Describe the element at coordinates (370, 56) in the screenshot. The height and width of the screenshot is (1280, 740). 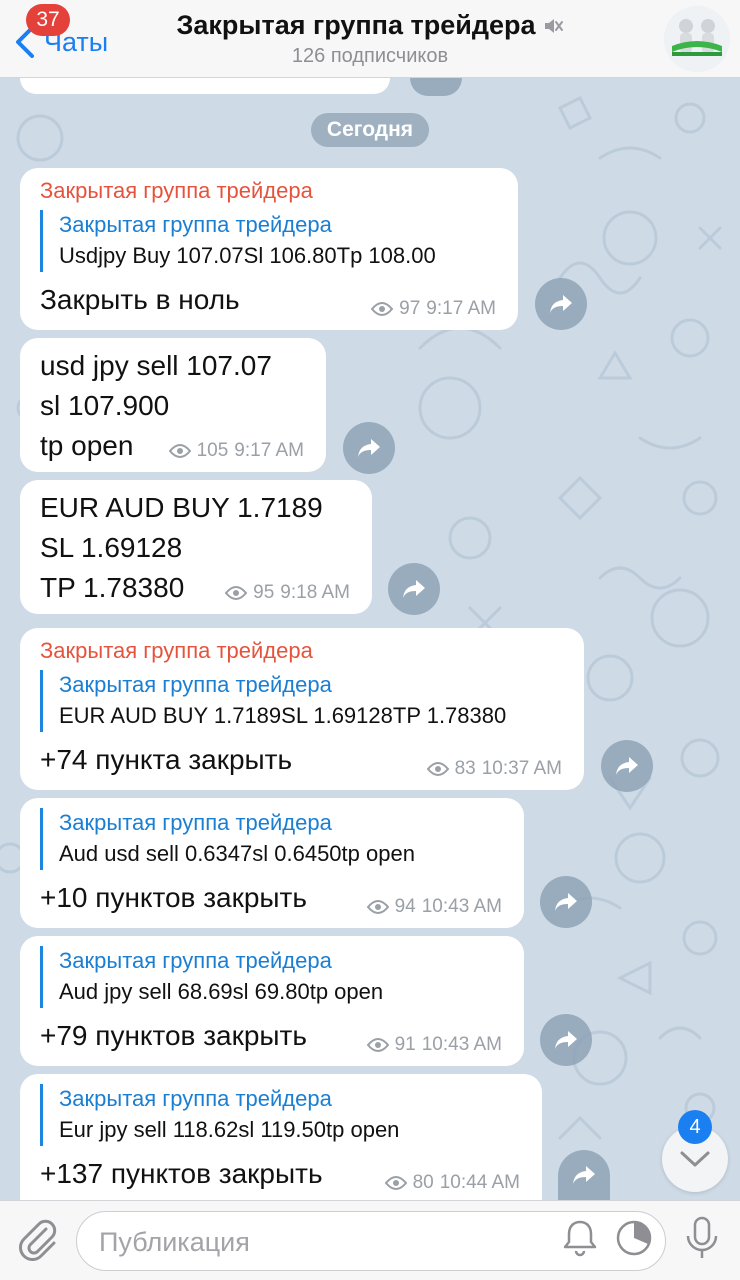
I see `chat-subtitle: 126 подписчиков` at that location.